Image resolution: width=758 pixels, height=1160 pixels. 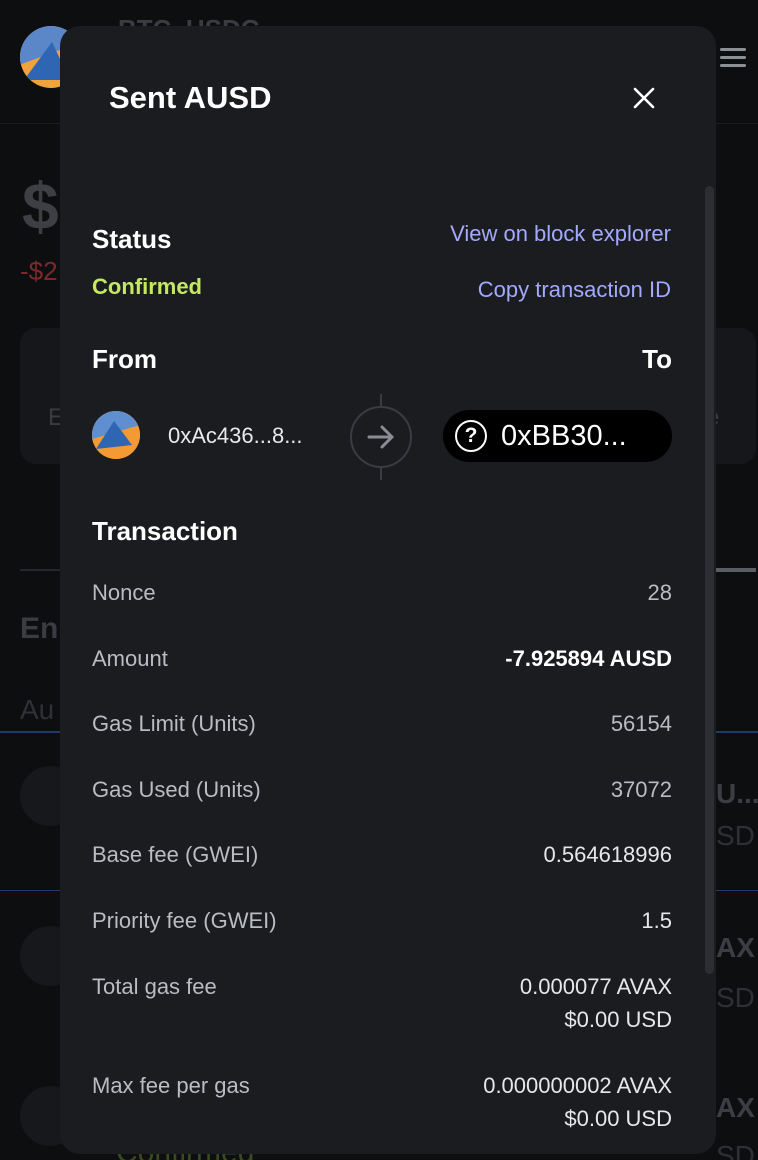 What do you see at coordinates (709, 580) in the screenshot?
I see `scrollbar` at bounding box center [709, 580].